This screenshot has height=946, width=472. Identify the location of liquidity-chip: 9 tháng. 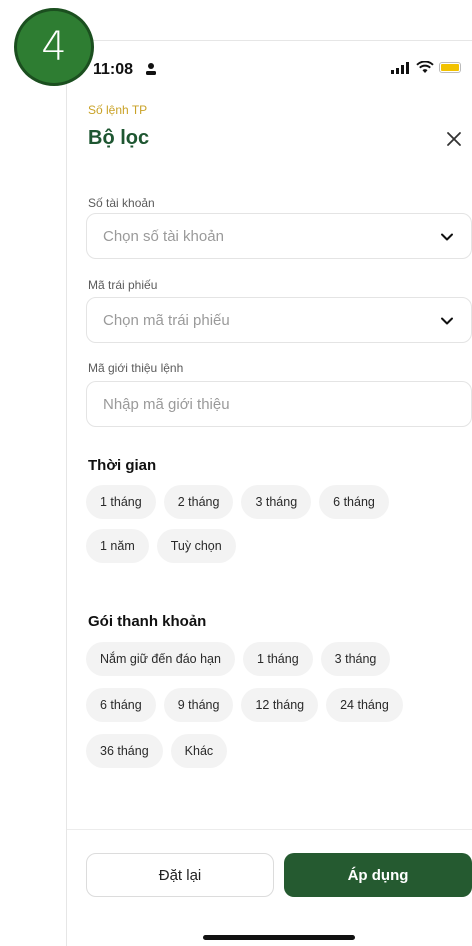
(198, 705).